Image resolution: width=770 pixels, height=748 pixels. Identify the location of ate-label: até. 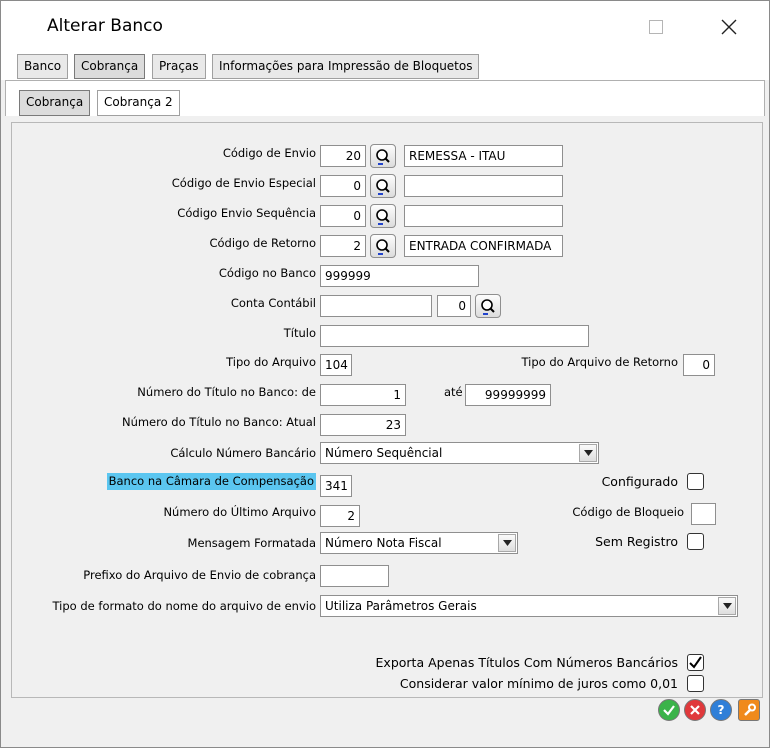
(453, 392).